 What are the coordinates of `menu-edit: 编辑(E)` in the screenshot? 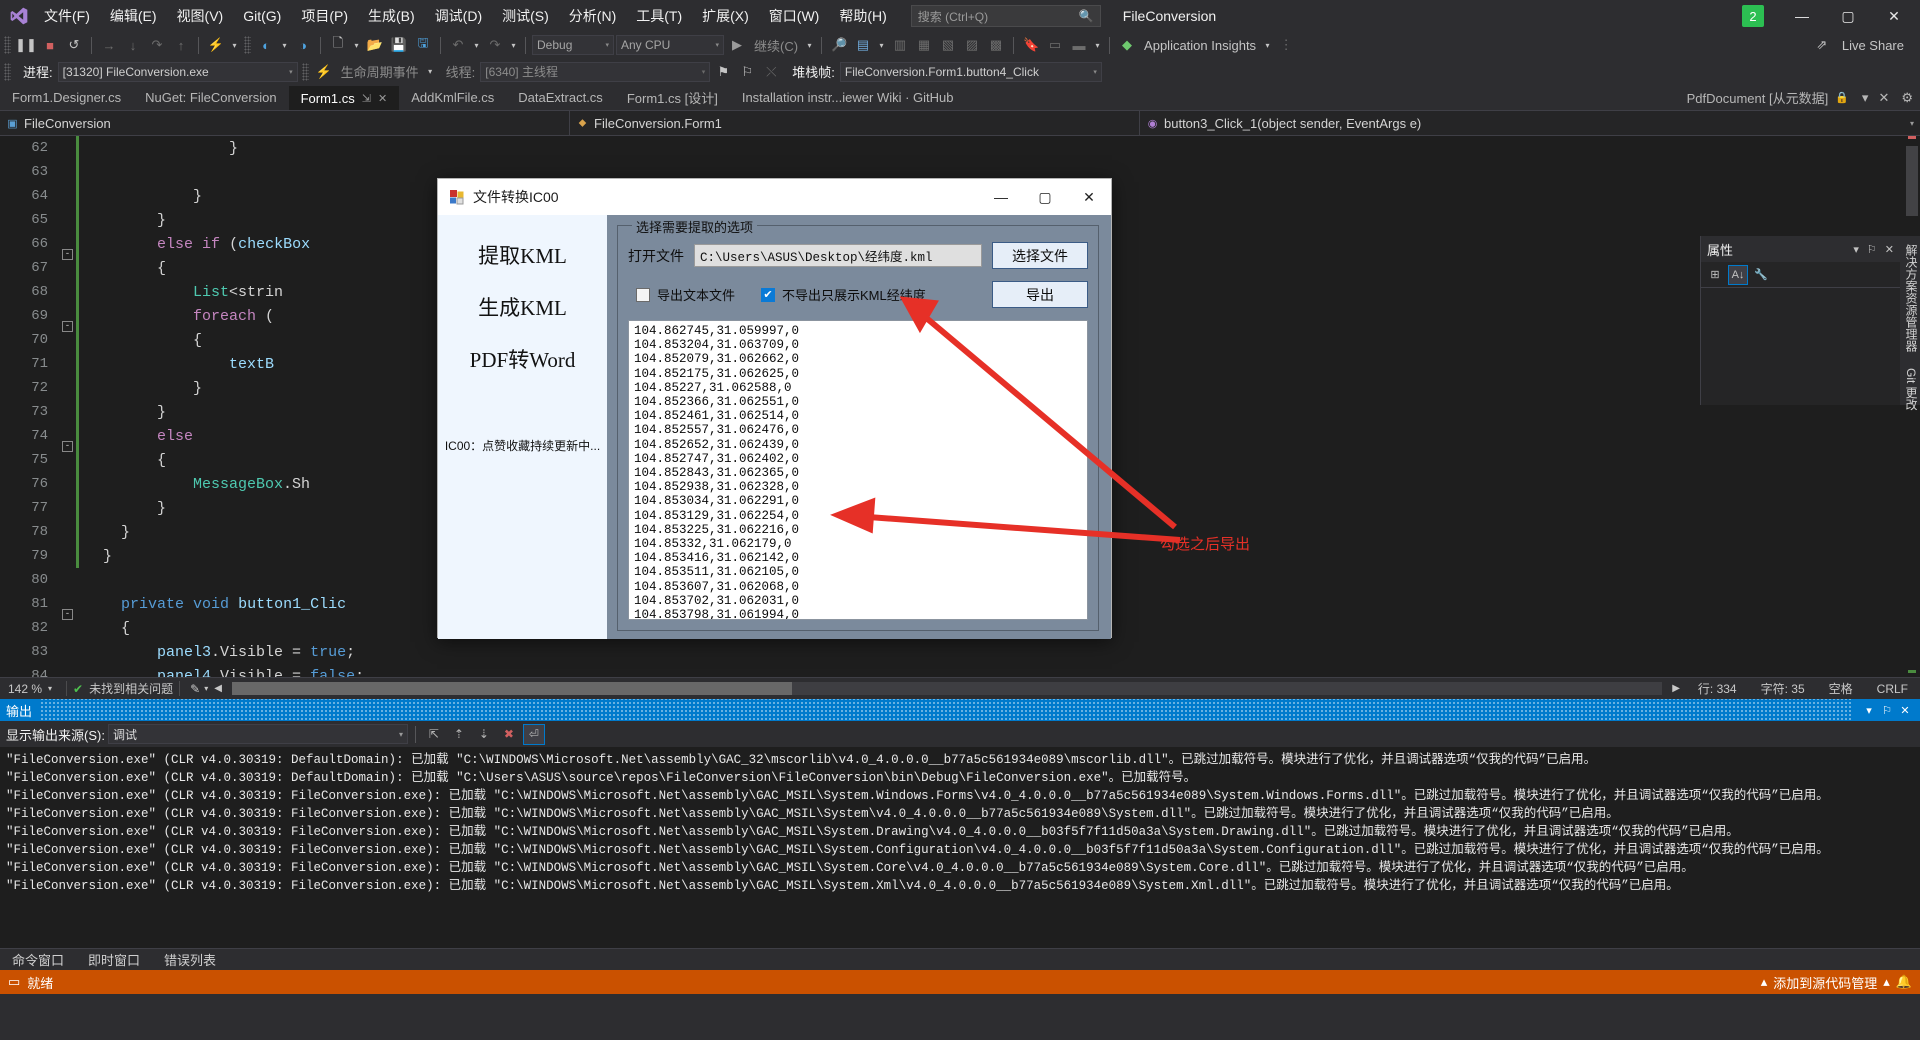 It's located at (133, 16).